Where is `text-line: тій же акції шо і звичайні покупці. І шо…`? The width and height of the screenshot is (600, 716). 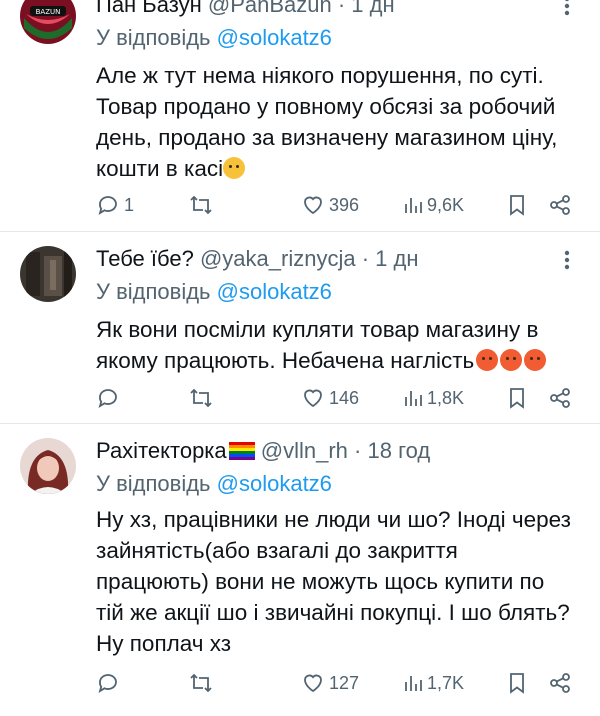 text-line: тій же акції шо і звичайні покупці. І шо… is located at coordinates (333, 612).